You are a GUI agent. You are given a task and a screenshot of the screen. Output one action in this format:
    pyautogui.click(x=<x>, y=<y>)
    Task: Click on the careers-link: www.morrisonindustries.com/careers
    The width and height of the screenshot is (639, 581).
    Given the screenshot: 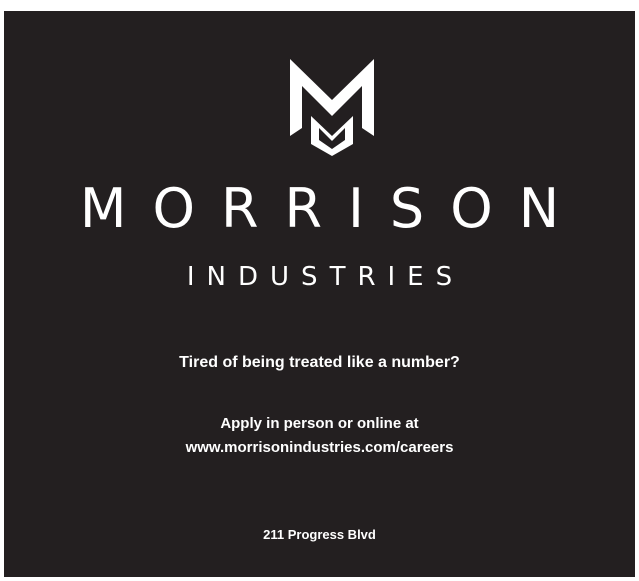 What is the action you would take?
    pyautogui.click(x=319, y=448)
    